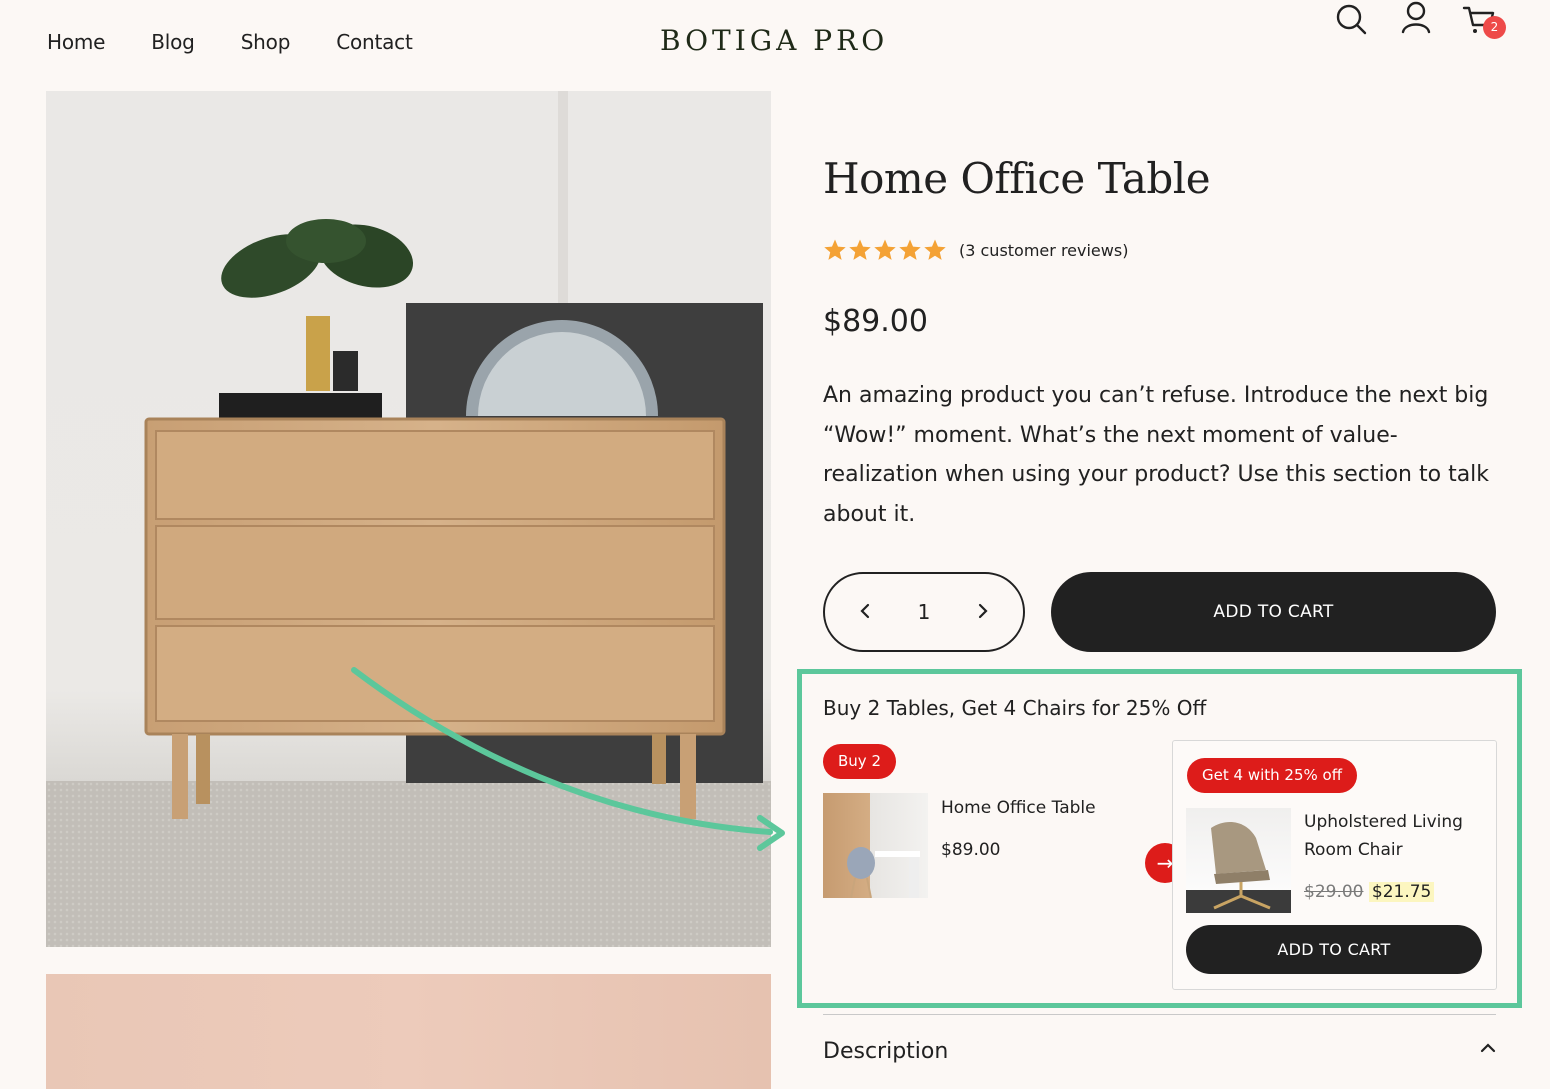 Image resolution: width=1550 pixels, height=1089 pixels. I want to click on chair-thumbnail, so click(1238, 860).